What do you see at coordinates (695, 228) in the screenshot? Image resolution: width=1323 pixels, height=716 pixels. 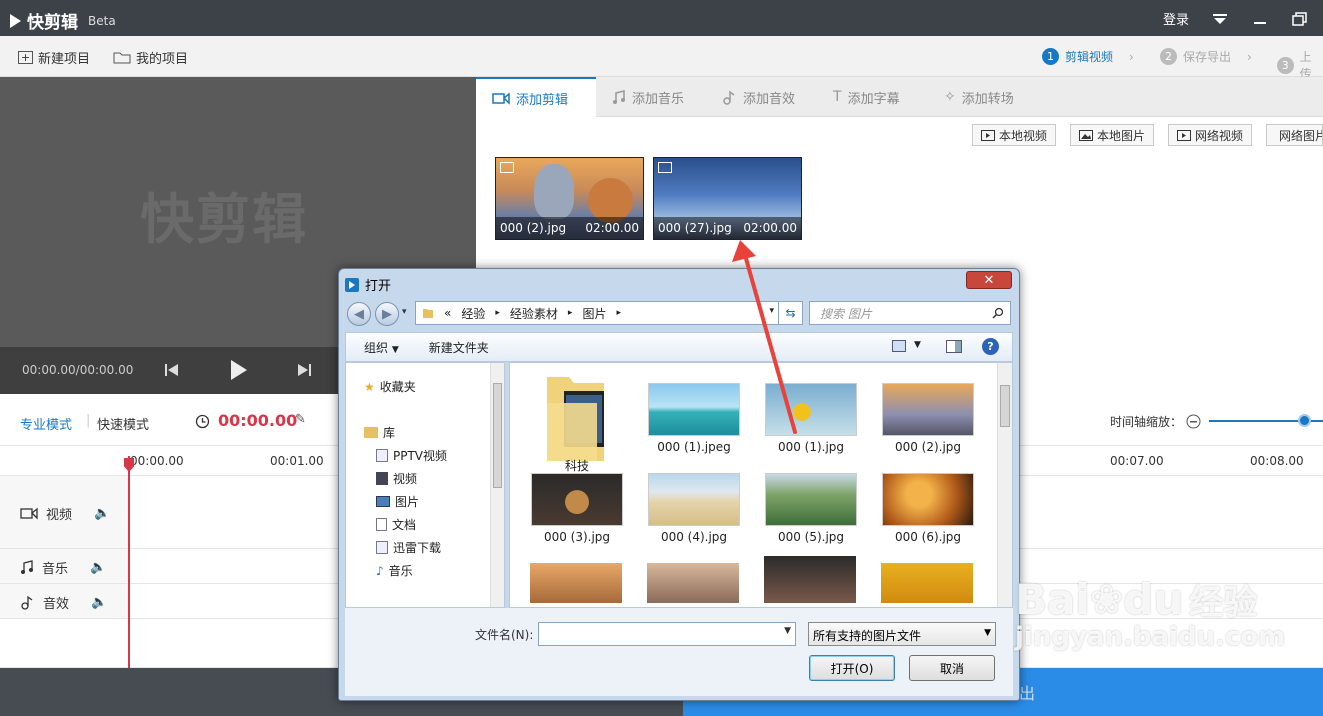 I see `clip-name: 000 (27).jpg` at bounding box center [695, 228].